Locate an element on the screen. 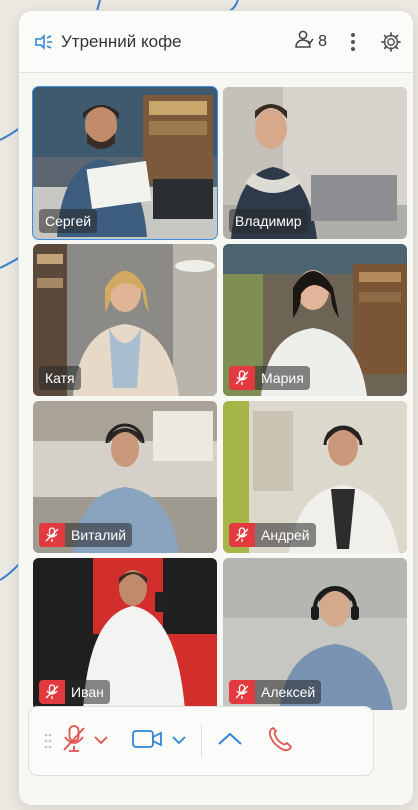 This screenshot has width=418, height=810. expand-control is located at coordinates (230, 741).